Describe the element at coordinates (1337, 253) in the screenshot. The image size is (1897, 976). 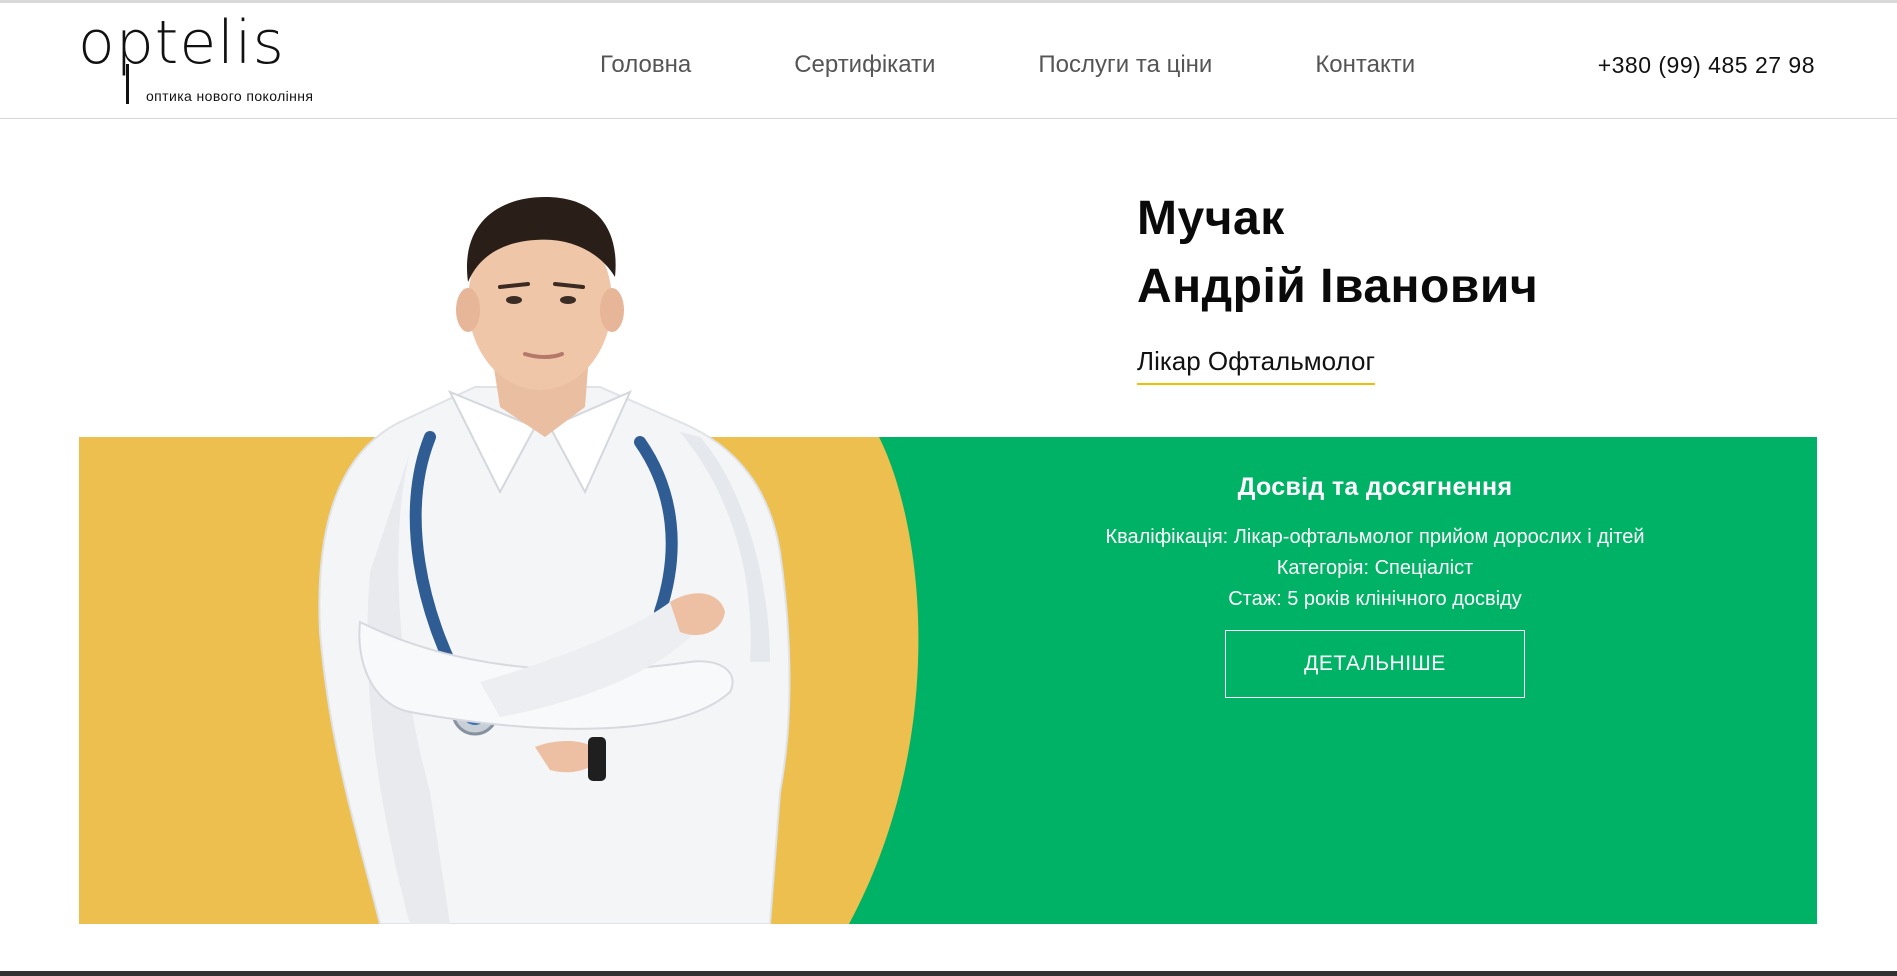
I see `doctor-name: Мучак Андрій Іванович` at that location.